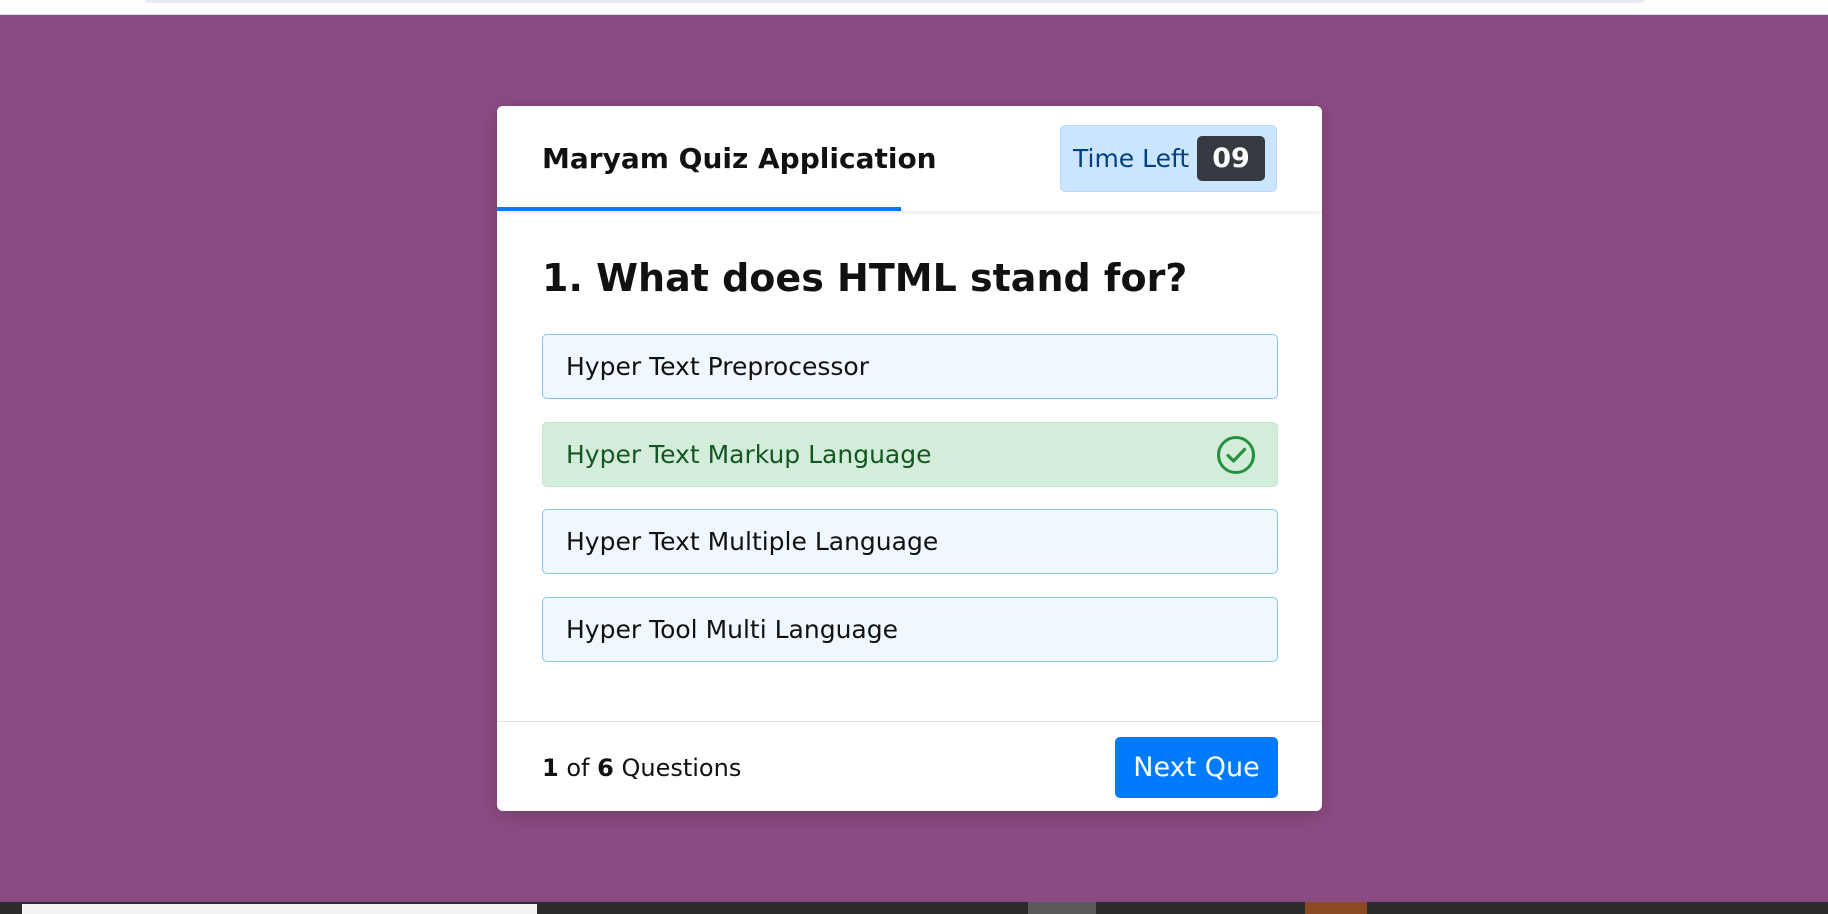 This screenshot has height=914, width=1828. I want to click on timer-label: Time Left, so click(1131, 158).